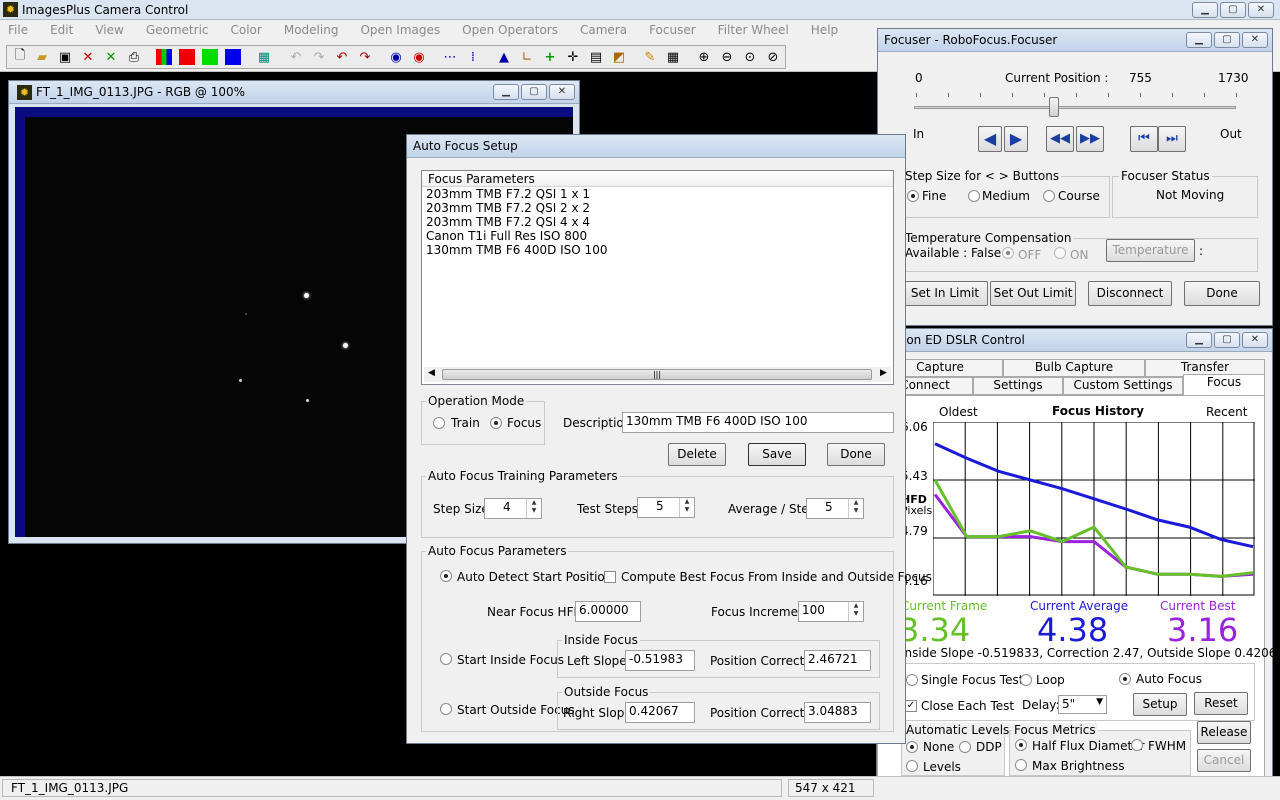 The width and height of the screenshot is (1280, 800). Describe the element at coordinates (1160, 704) in the screenshot. I see `setup-button: Setup` at that location.